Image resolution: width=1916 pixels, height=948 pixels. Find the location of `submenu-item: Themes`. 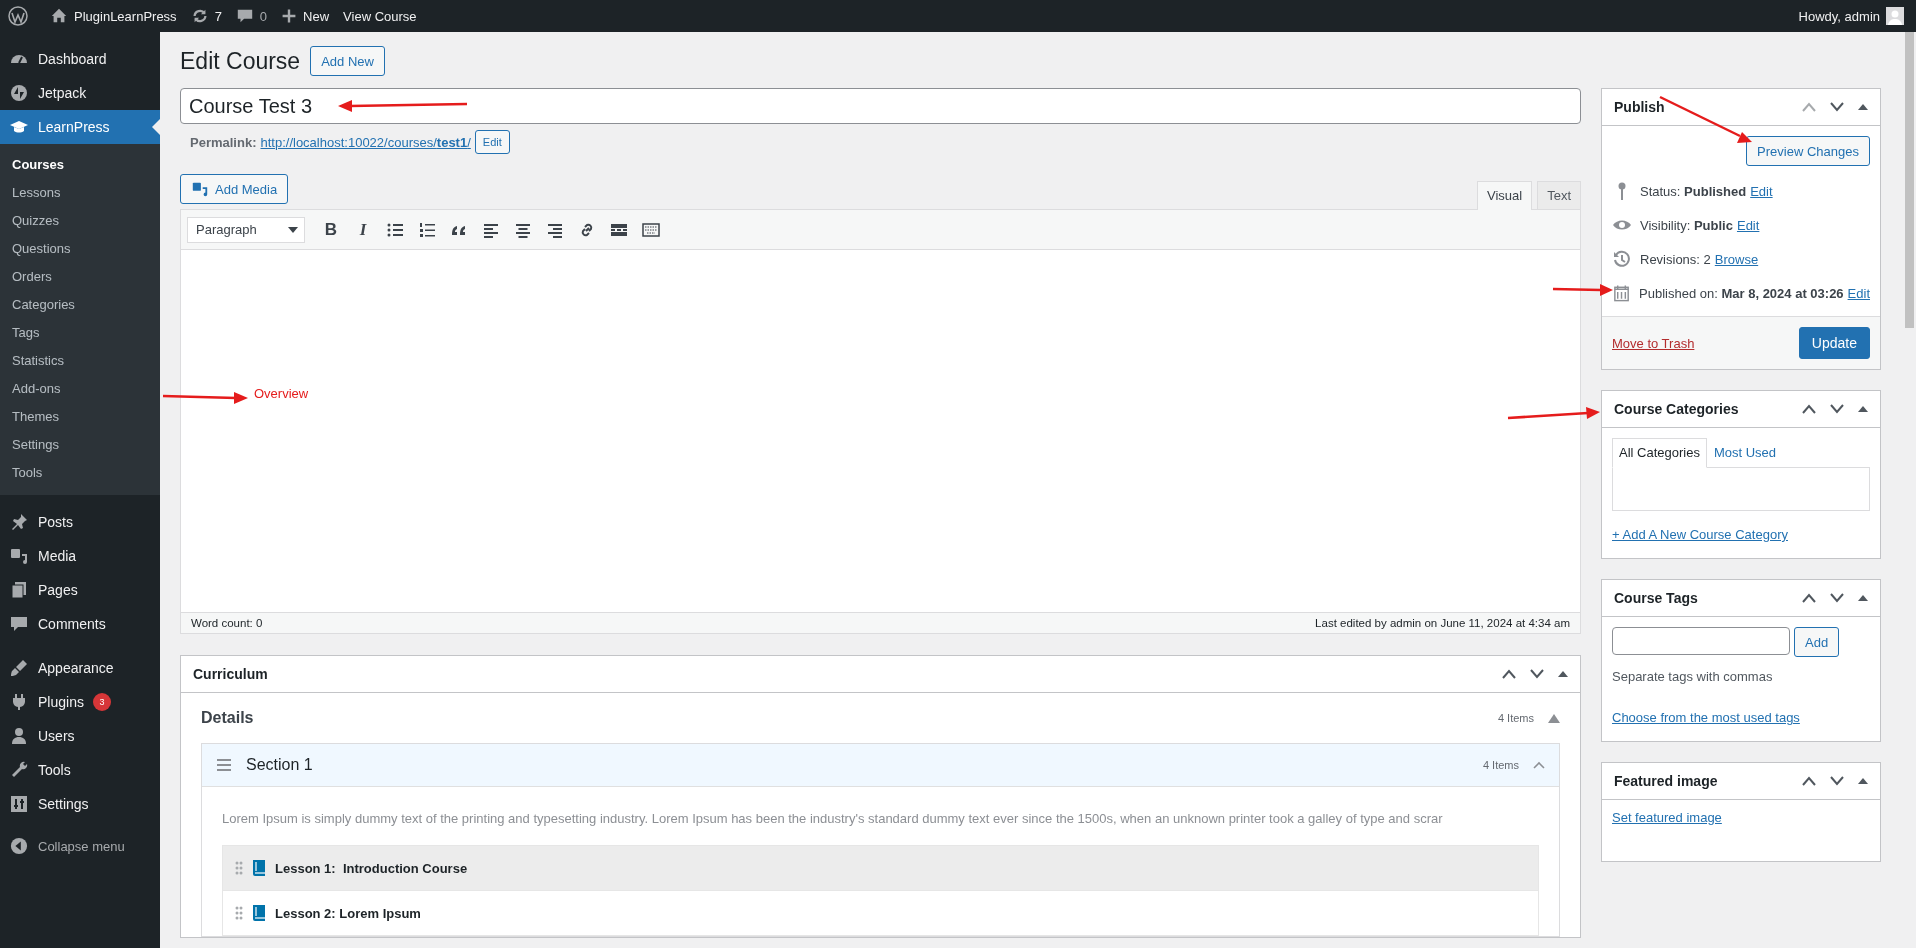

submenu-item: Themes is located at coordinates (80, 417).